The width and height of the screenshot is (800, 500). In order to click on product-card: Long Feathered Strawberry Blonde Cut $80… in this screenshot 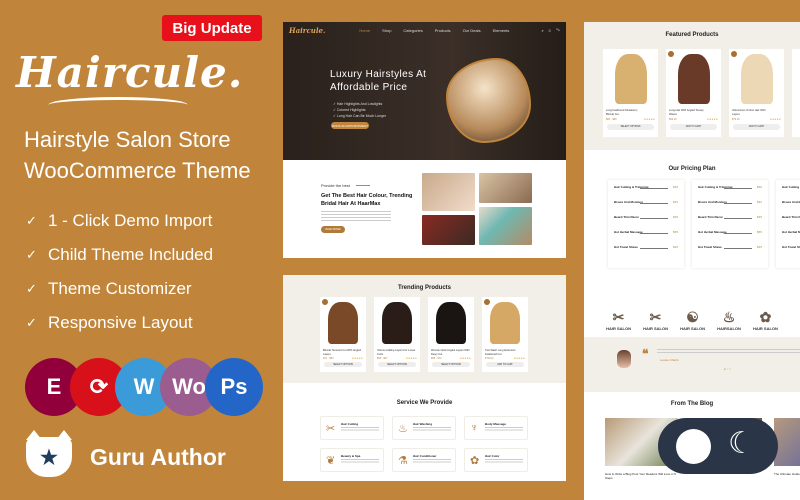, I will do `click(630, 93)`.